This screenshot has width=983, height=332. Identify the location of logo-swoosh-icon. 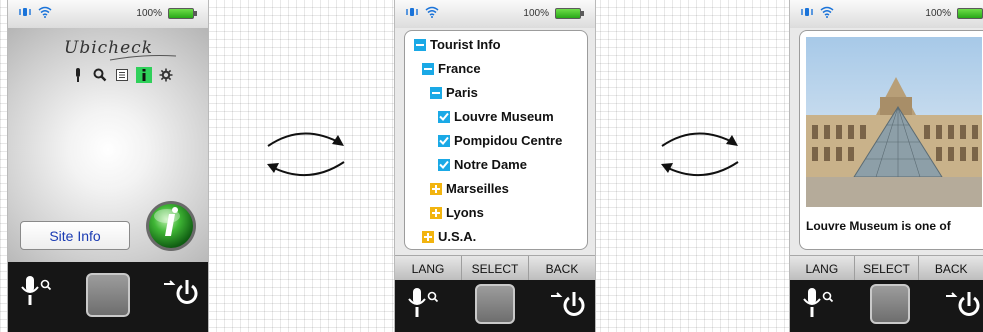
(143, 58).